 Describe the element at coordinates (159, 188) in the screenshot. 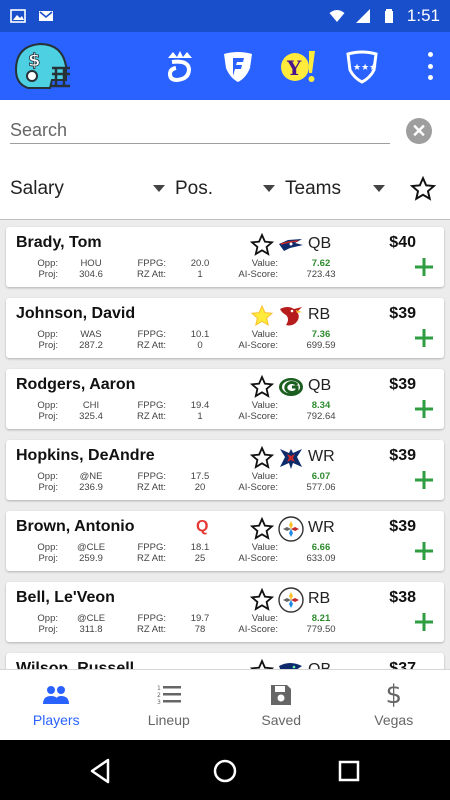

I see `salary-dropdown-icon` at that location.